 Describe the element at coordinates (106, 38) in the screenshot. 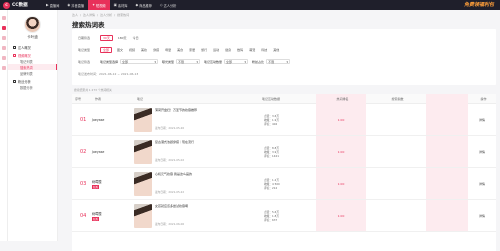

I see `filter-chip-30d: 30天` at that location.